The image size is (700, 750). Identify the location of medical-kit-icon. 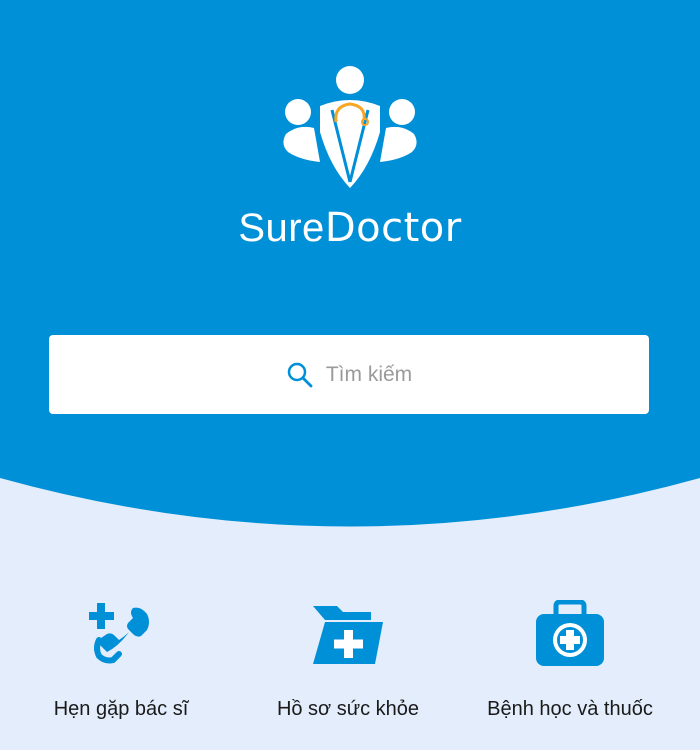
(570, 633).